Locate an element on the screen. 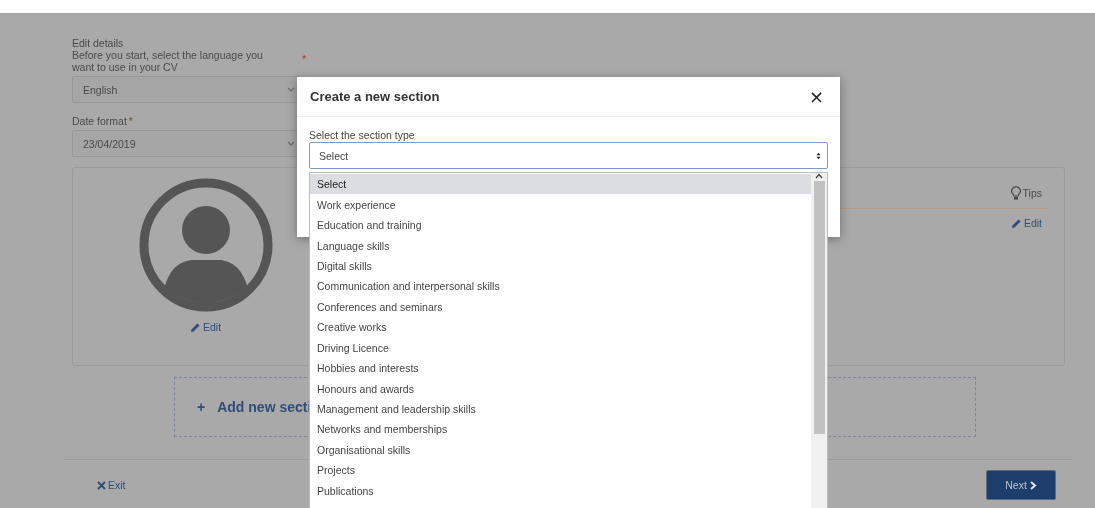  scroll-up-icon is located at coordinates (819, 176).